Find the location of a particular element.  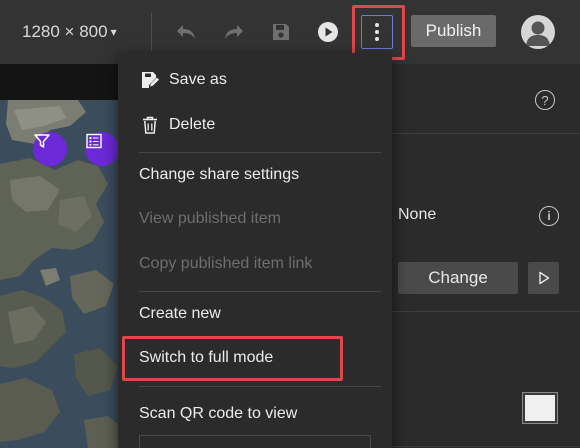

filter-icon is located at coordinates (42, 141).